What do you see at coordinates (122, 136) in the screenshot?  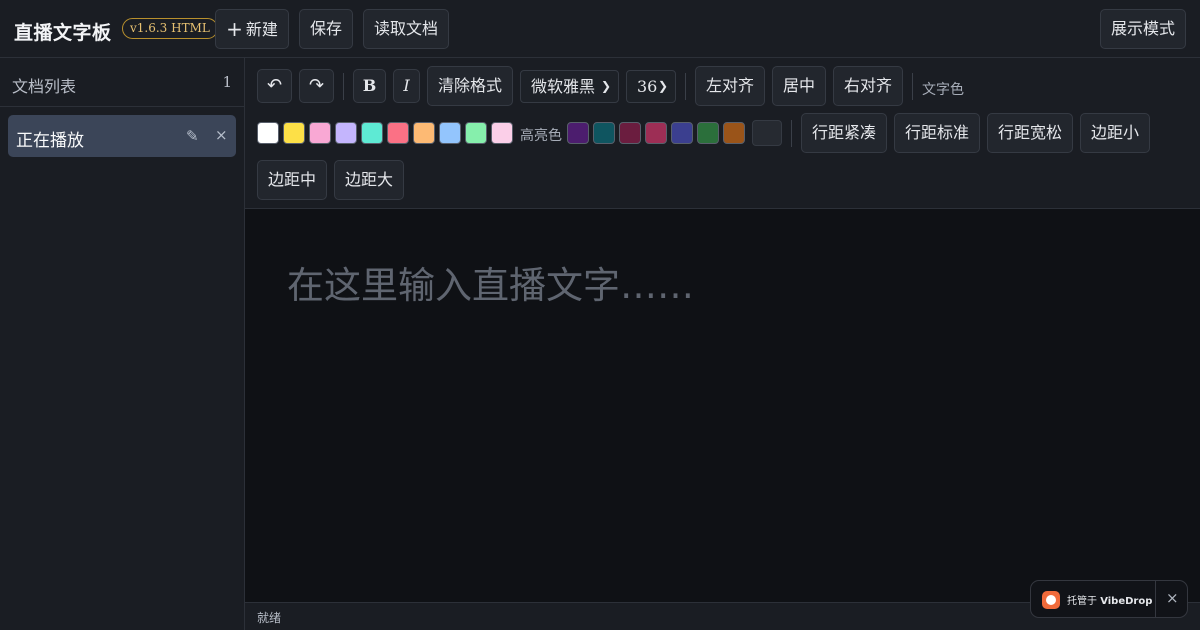 I see `document-item: 正在播放 ✎ ×` at bounding box center [122, 136].